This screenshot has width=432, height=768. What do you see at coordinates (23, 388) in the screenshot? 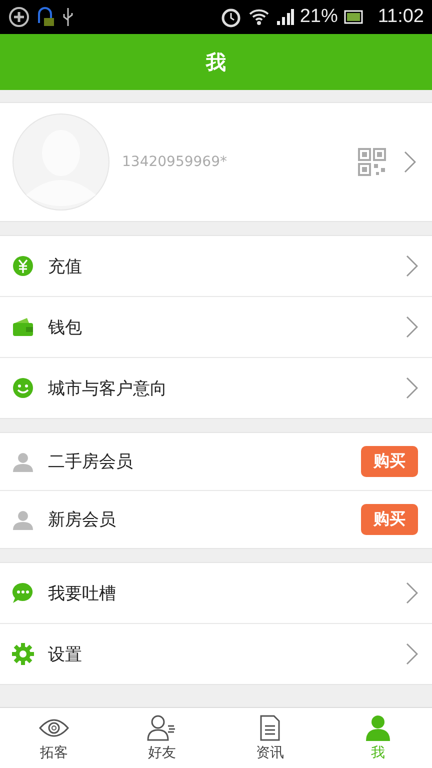
I see `smiley-icon` at bounding box center [23, 388].